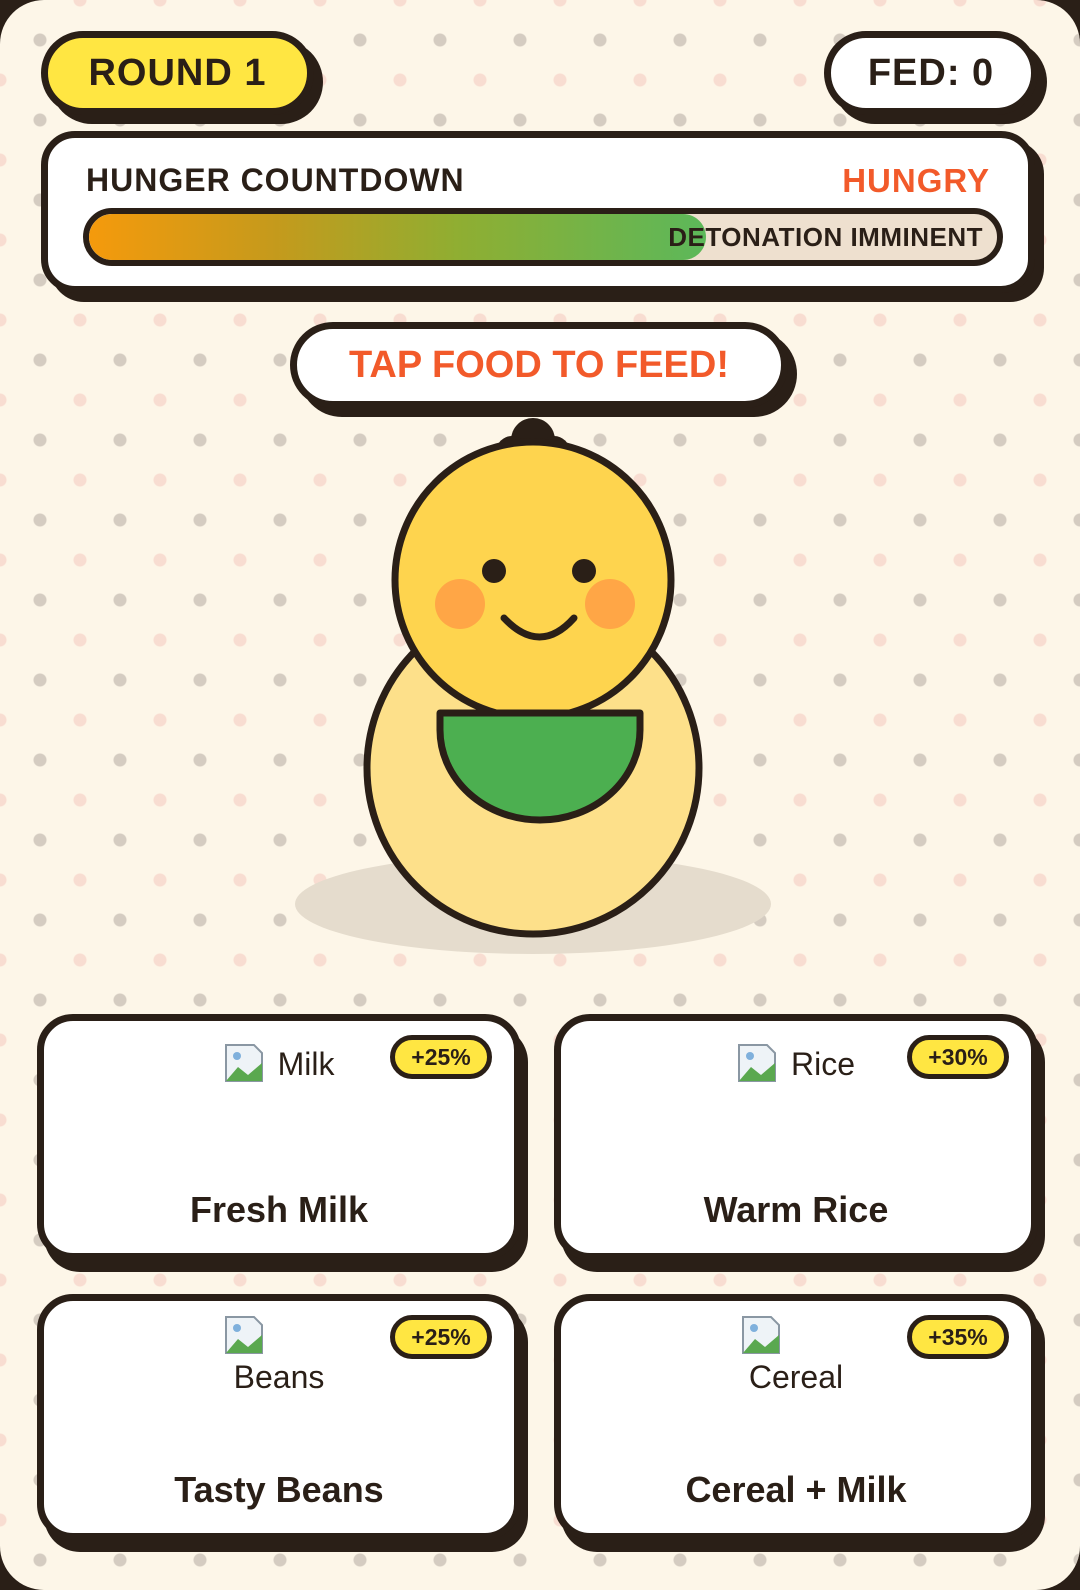  What do you see at coordinates (306, 1064) in the screenshot?
I see `food-image-alt: Milk` at bounding box center [306, 1064].